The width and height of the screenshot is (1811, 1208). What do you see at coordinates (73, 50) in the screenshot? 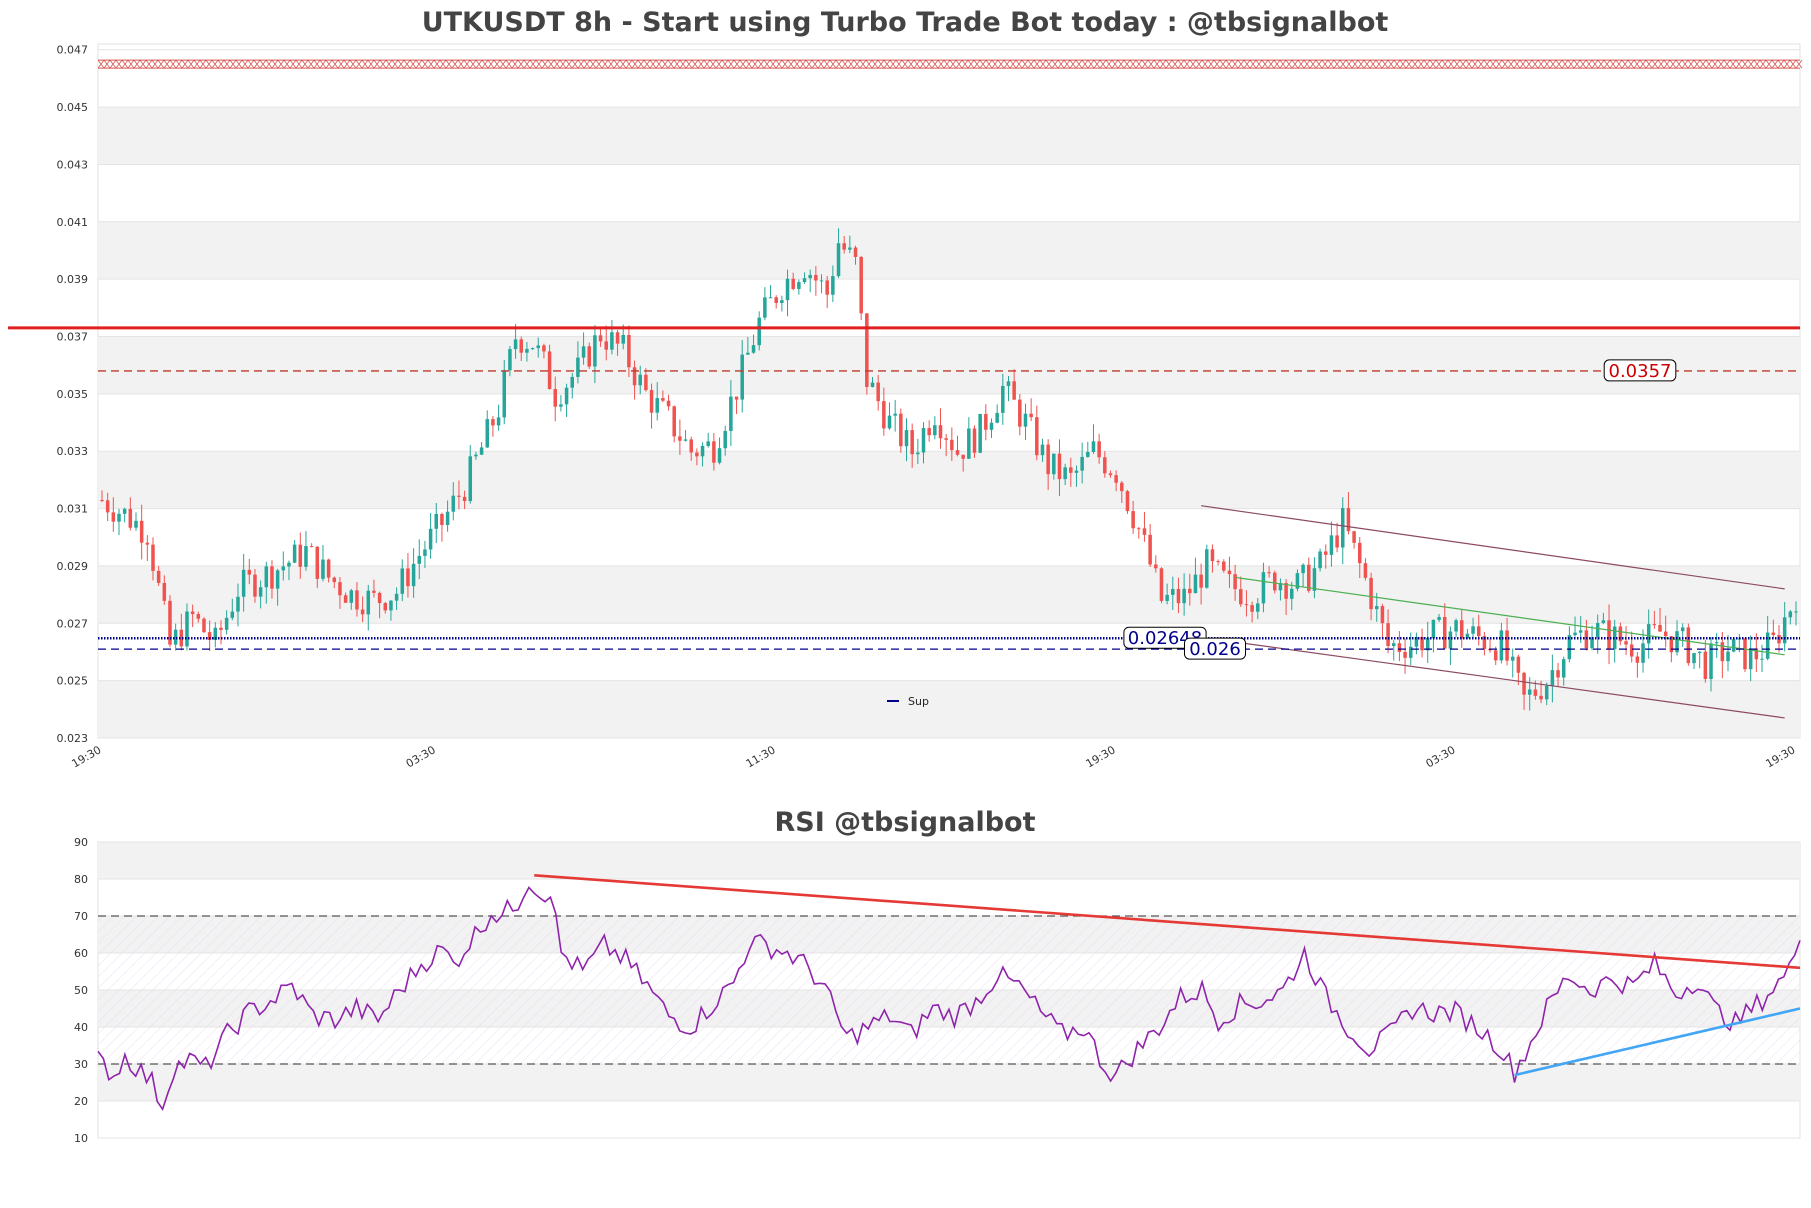
I see `price-y-tick-label: 0.047` at bounding box center [73, 50].